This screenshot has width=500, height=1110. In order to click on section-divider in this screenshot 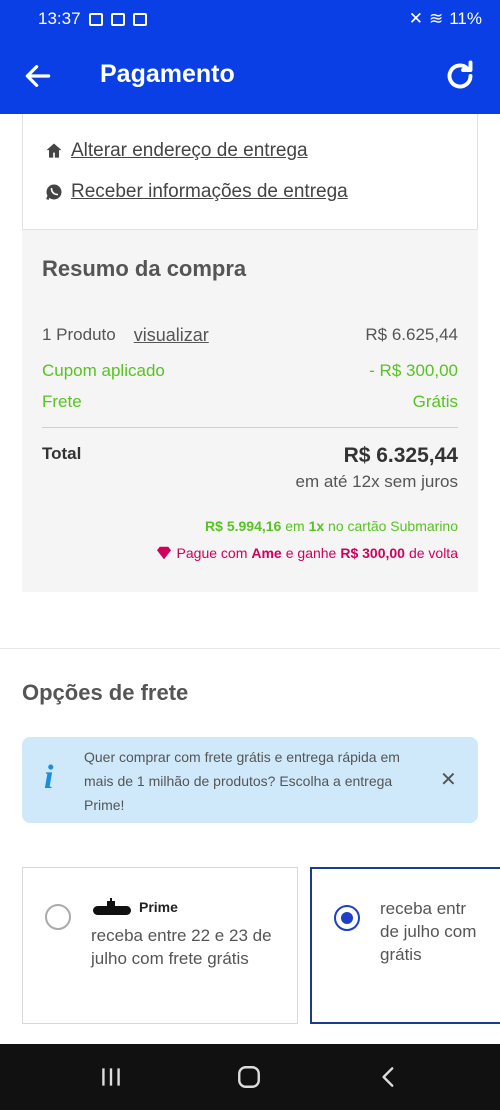, I will do `click(250, 648)`.